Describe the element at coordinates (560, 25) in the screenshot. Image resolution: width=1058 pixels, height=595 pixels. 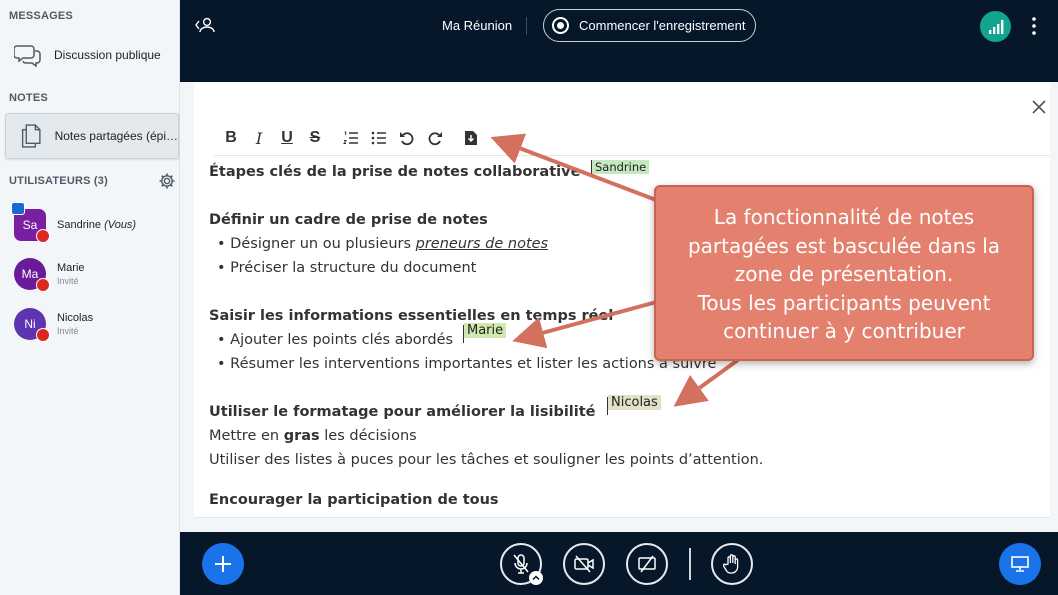
I see `record-icon` at that location.